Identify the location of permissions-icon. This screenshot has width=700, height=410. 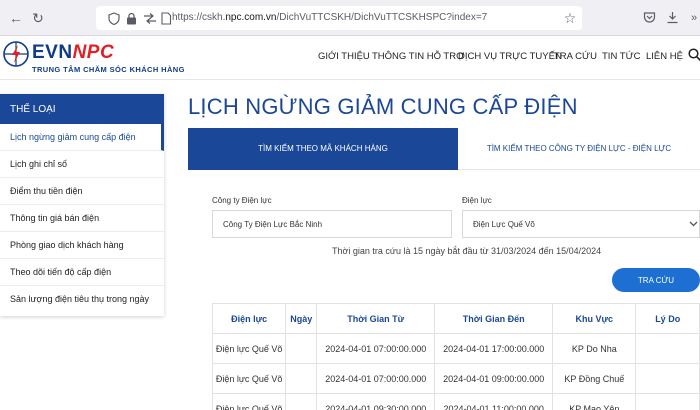
(150, 18).